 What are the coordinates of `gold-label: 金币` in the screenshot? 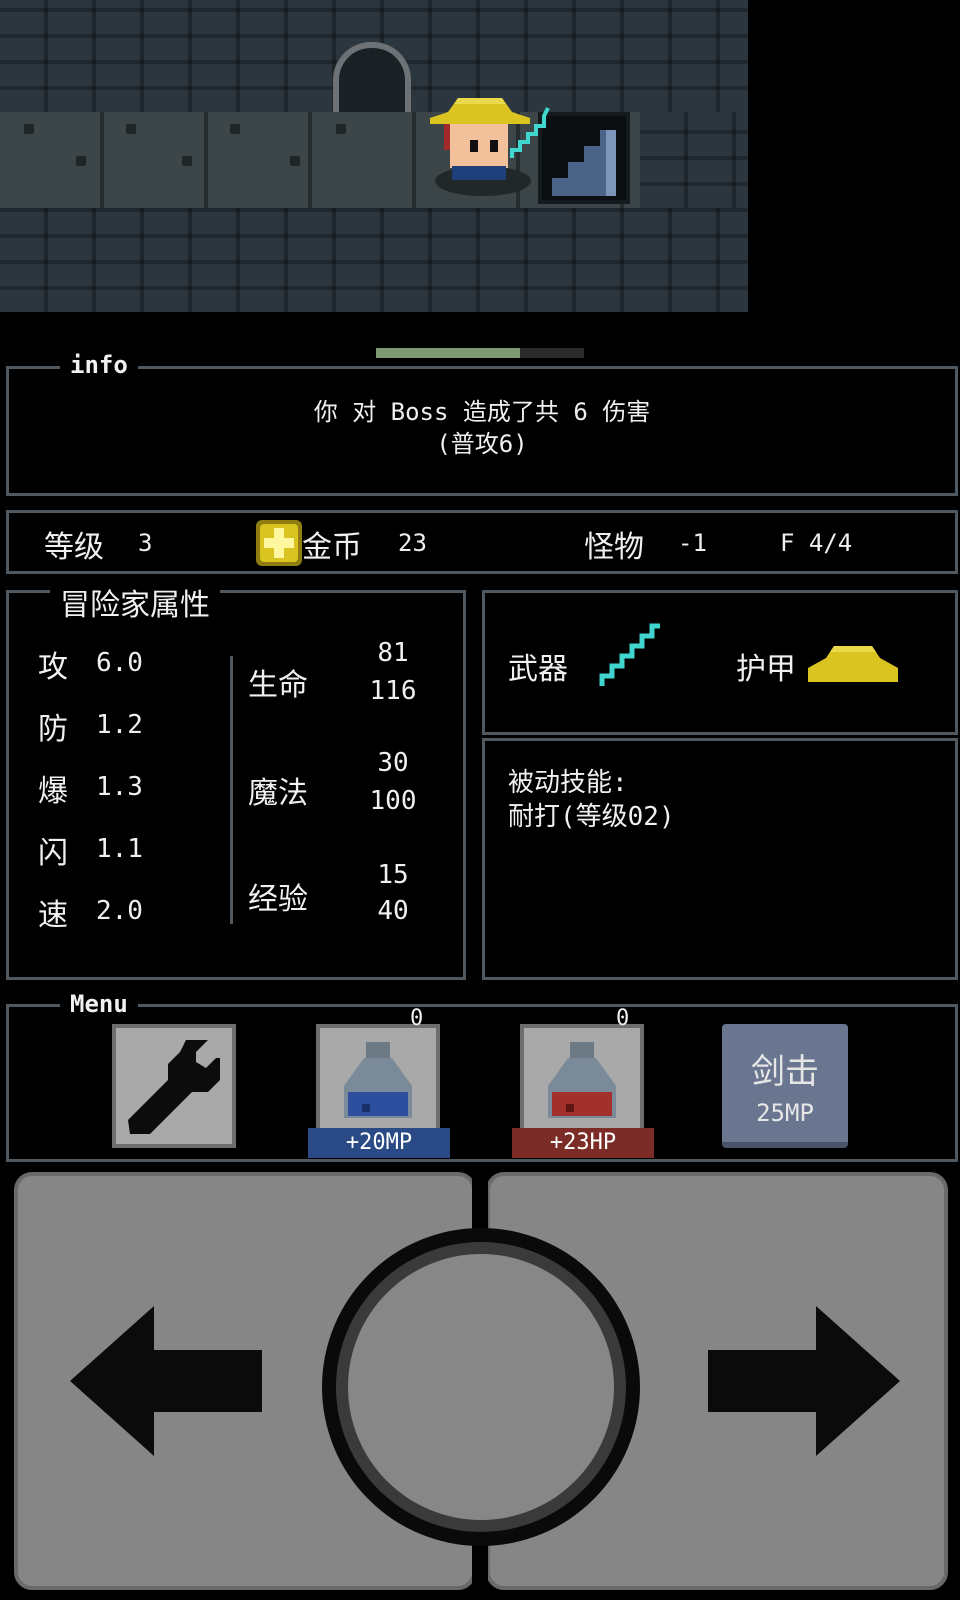 It's located at (332, 547).